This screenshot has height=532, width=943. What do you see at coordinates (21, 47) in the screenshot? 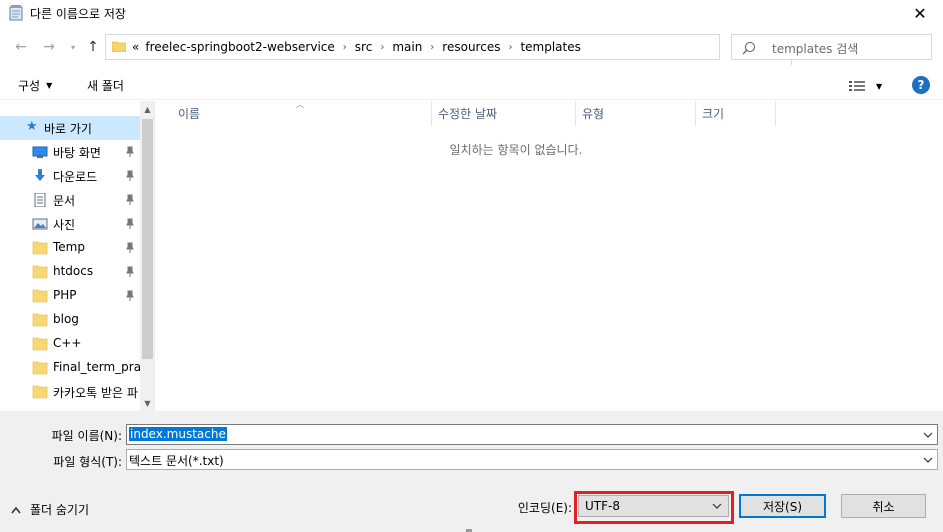
I see `back-button: ←` at bounding box center [21, 47].